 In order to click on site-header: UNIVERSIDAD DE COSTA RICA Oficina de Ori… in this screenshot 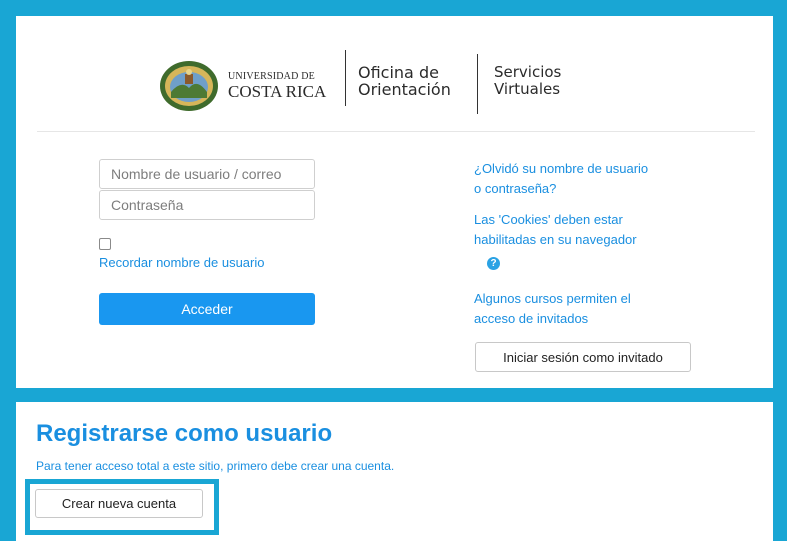, I will do `click(394, 90)`.